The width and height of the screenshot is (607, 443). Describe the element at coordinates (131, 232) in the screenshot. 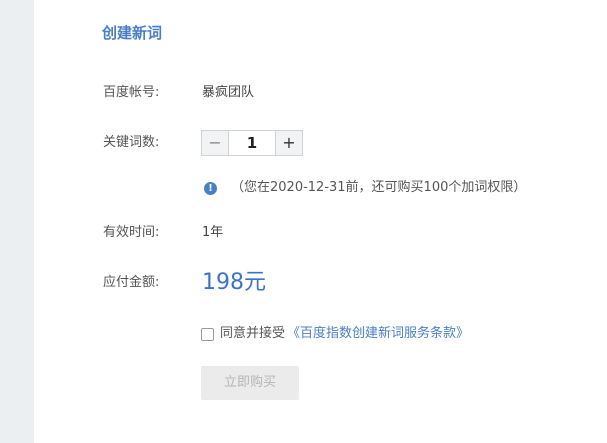

I see `duration-label: 有效时间:` at that location.